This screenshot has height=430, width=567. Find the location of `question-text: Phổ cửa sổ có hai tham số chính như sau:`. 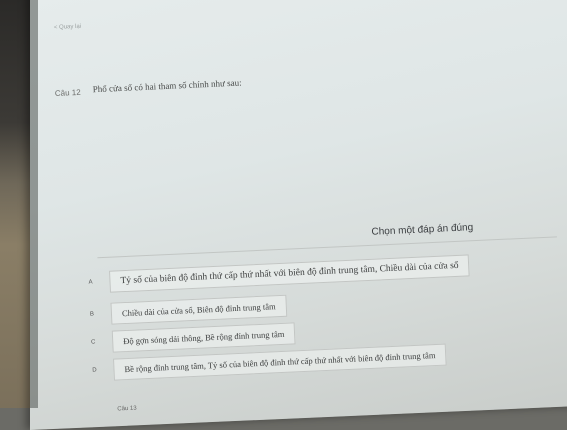

question-text: Phổ cửa sổ có hai tham số chính như sau: is located at coordinates (167, 86).